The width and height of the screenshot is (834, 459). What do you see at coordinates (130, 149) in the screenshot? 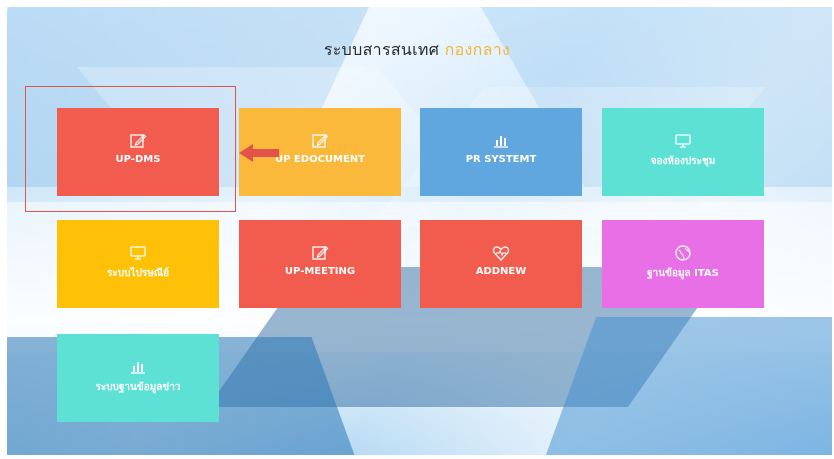
I see `highlight-box` at bounding box center [130, 149].